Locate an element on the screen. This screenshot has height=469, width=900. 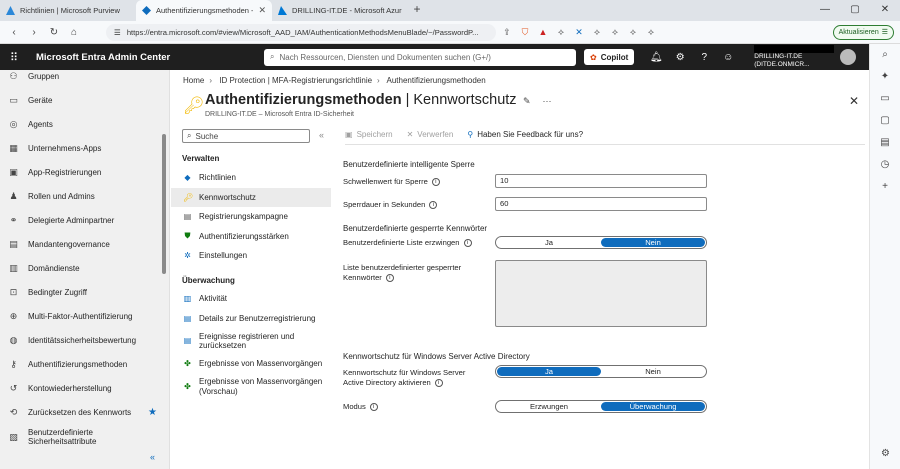
settings-icon: ⚙ is located at coordinates (680, 57).